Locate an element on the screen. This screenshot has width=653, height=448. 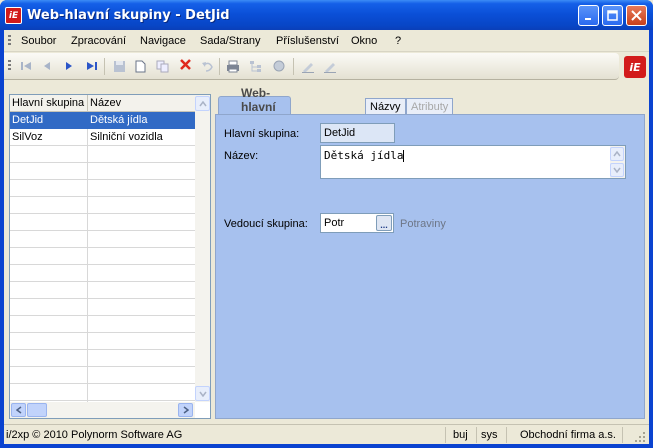
main-group-field: DetJid is located at coordinates (357, 133).